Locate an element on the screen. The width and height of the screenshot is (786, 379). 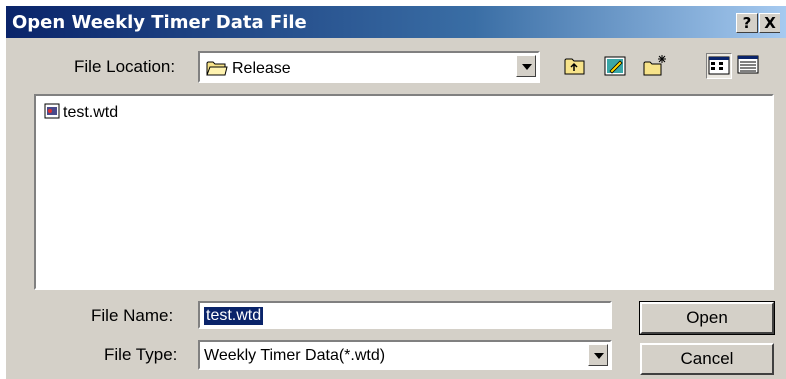
title-bar: Open Weekly Timer Data File ? X is located at coordinates (396, 22).